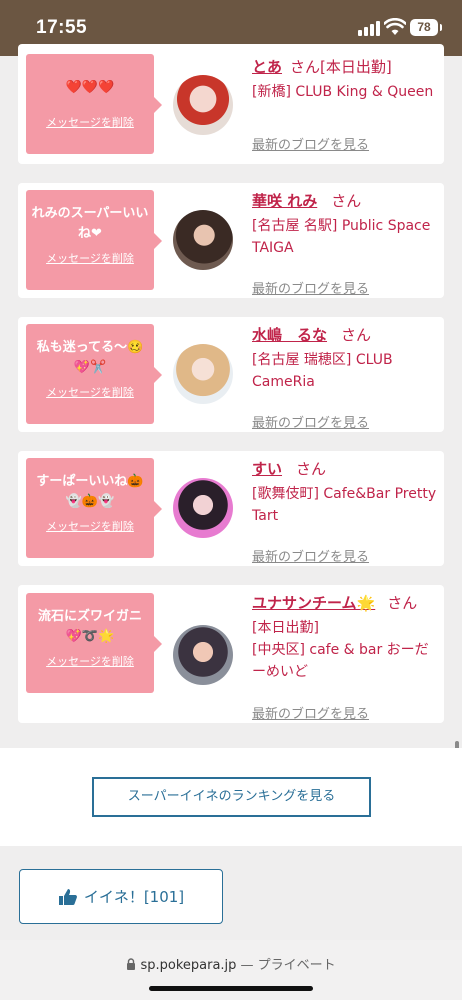 The width and height of the screenshot is (462, 1000). What do you see at coordinates (289, 335) in the screenshot?
I see `cast-name-link: 水嶋 るな` at bounding box center [289, 335].